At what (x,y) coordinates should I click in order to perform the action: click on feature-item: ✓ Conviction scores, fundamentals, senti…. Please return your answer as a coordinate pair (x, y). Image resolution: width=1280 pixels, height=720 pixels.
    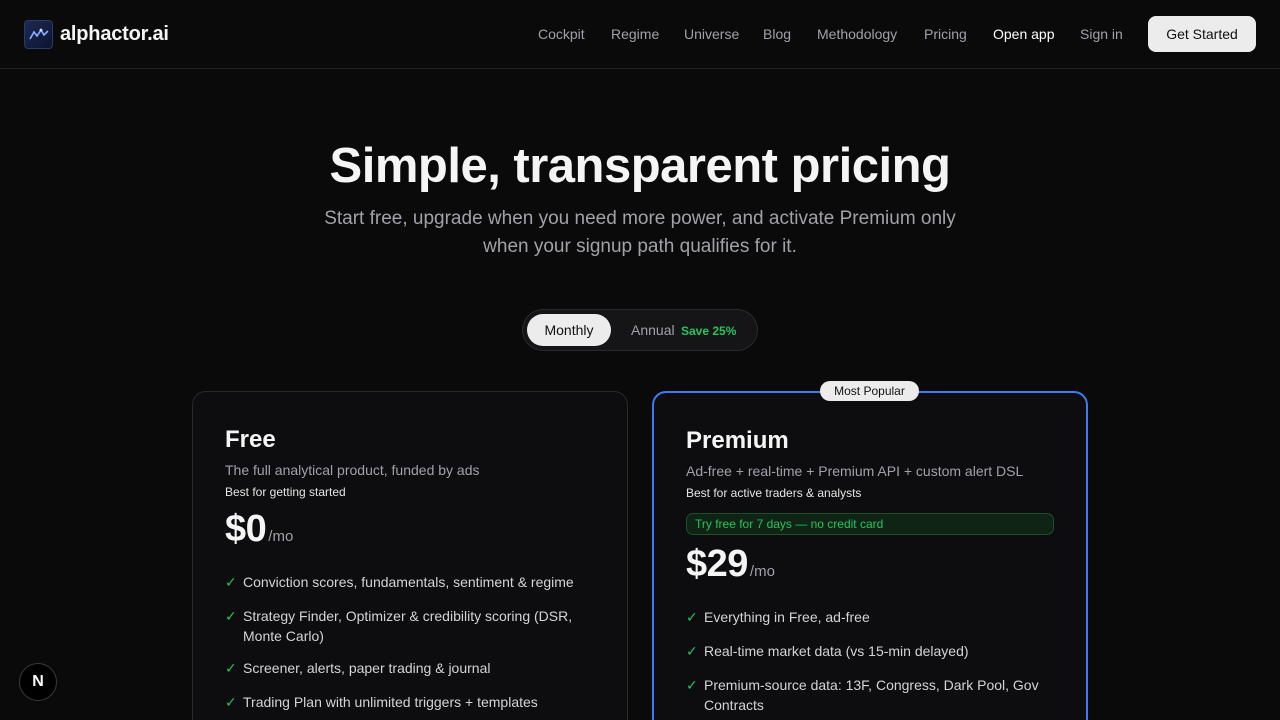
    Looking at the image, I should click on (399, 582).